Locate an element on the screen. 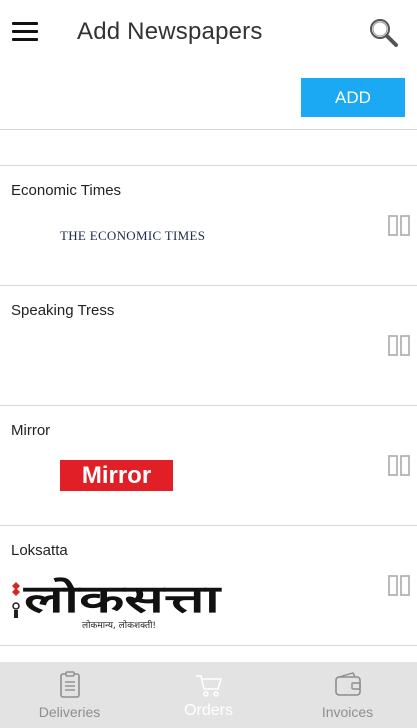 The image size is (417, 728). bottom-navigation: Deliveries Orders Invoices is located at coordinates (208, 695).